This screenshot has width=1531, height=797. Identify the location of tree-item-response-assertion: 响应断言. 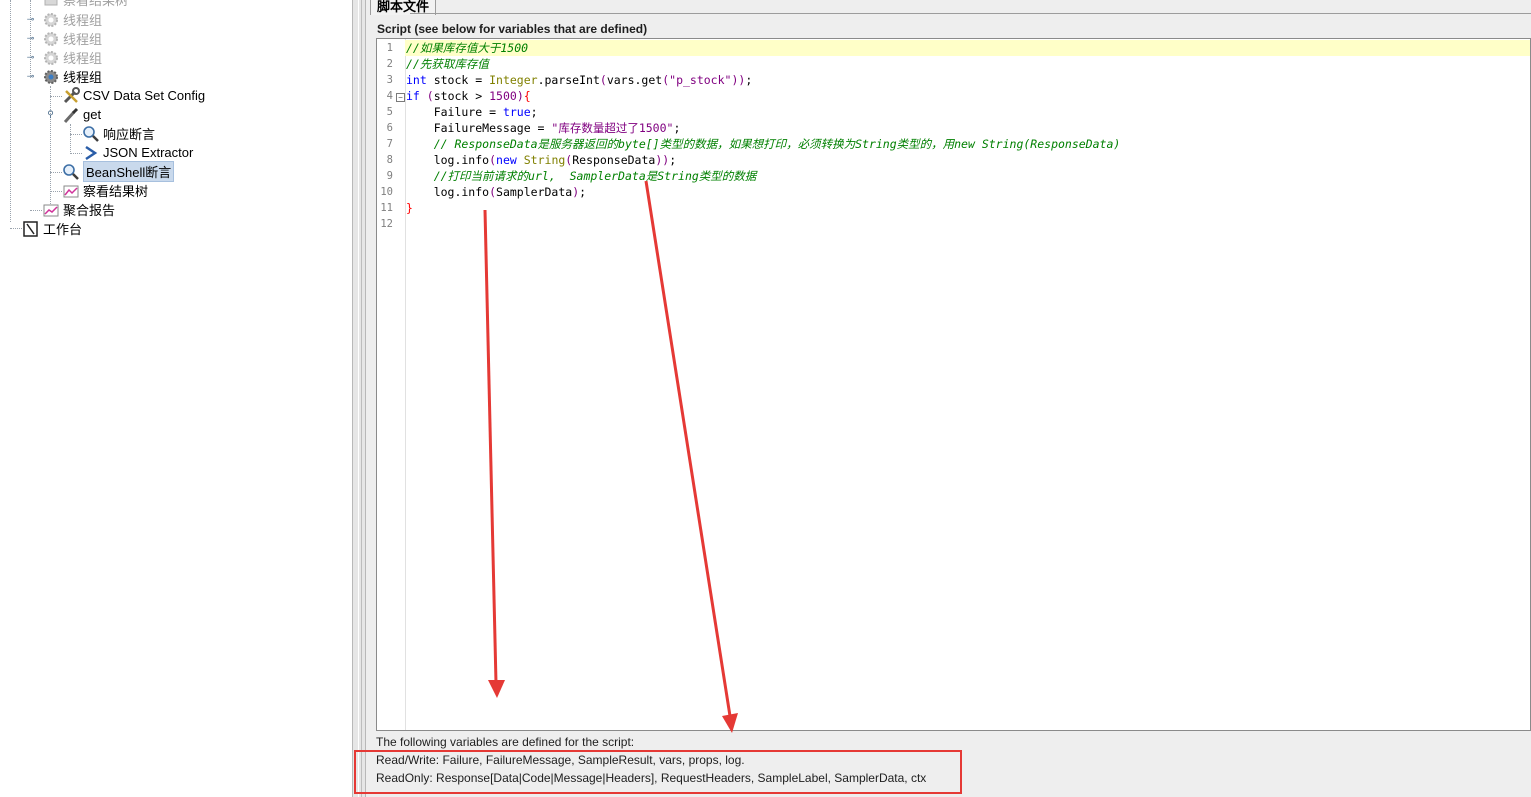
(118, 133).